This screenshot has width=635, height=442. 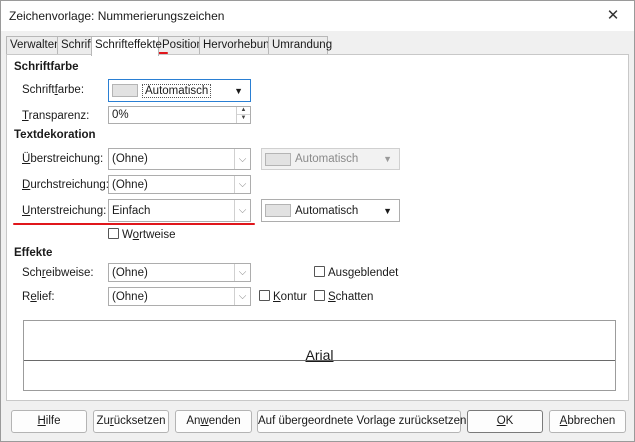 What do you see at coordinates (46, 67) in the screenshot?
I see `section-schriftfarbe: Schriftfarbe` at bounding box center [46, 67].